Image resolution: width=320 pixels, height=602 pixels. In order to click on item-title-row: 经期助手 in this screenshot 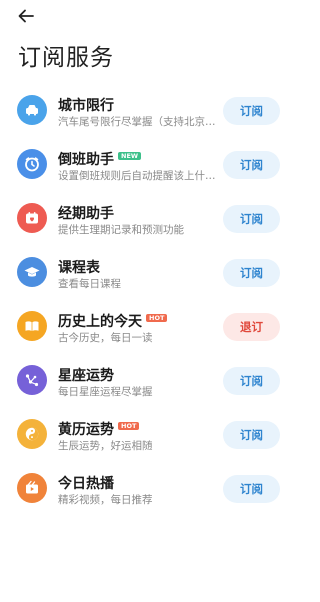, I will do `click(86, 213)`.